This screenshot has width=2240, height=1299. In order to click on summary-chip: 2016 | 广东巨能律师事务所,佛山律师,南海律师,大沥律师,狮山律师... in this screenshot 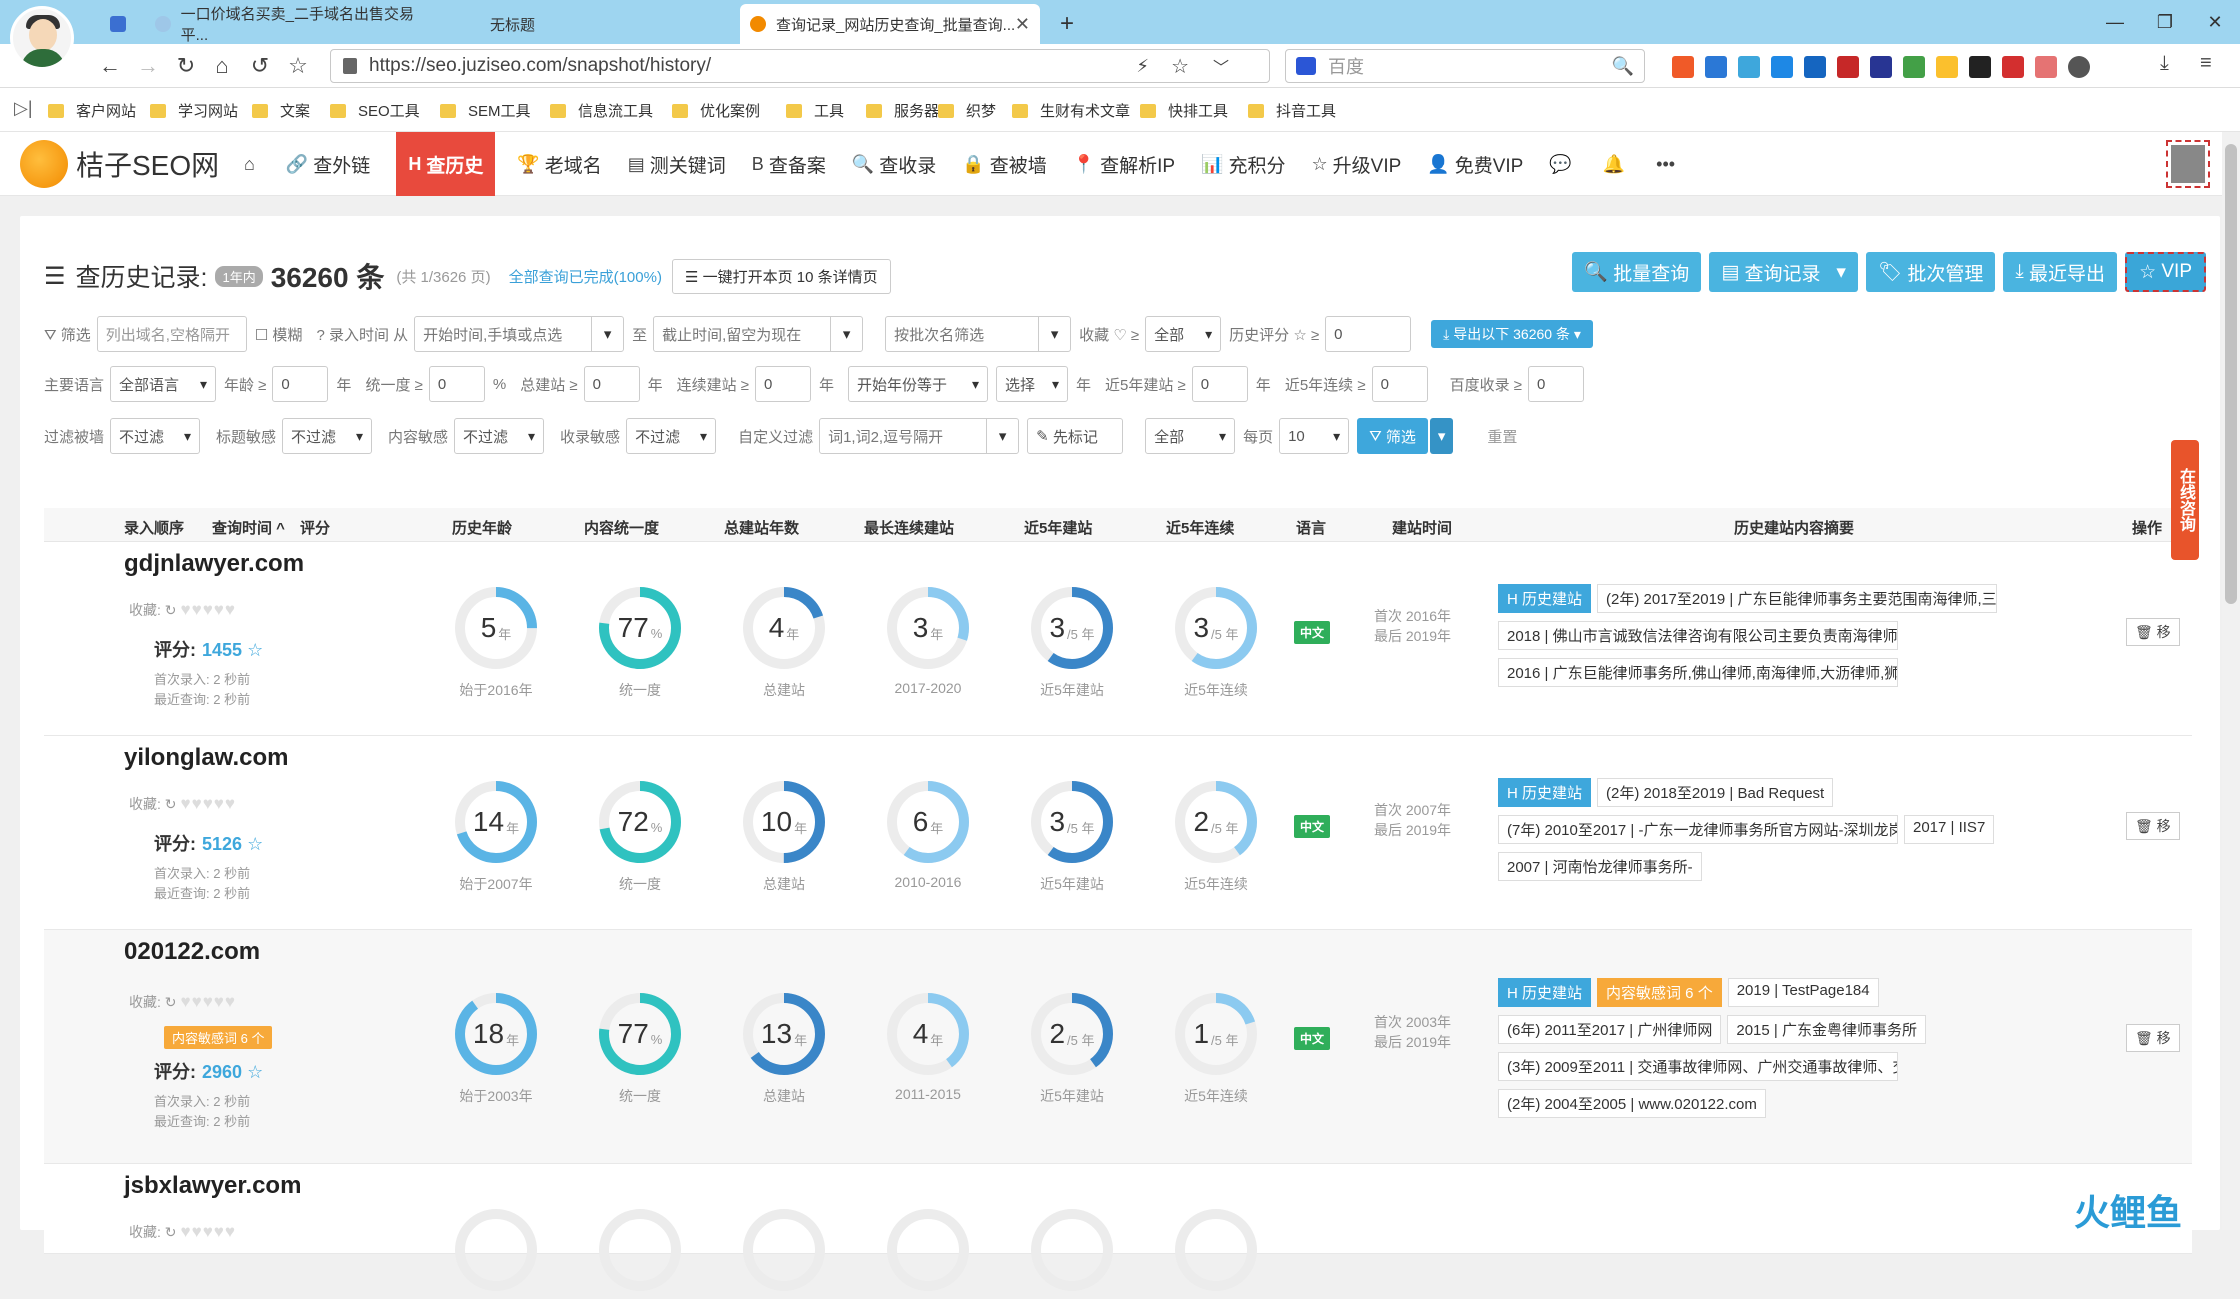, I will do `click(1698, 672)`.